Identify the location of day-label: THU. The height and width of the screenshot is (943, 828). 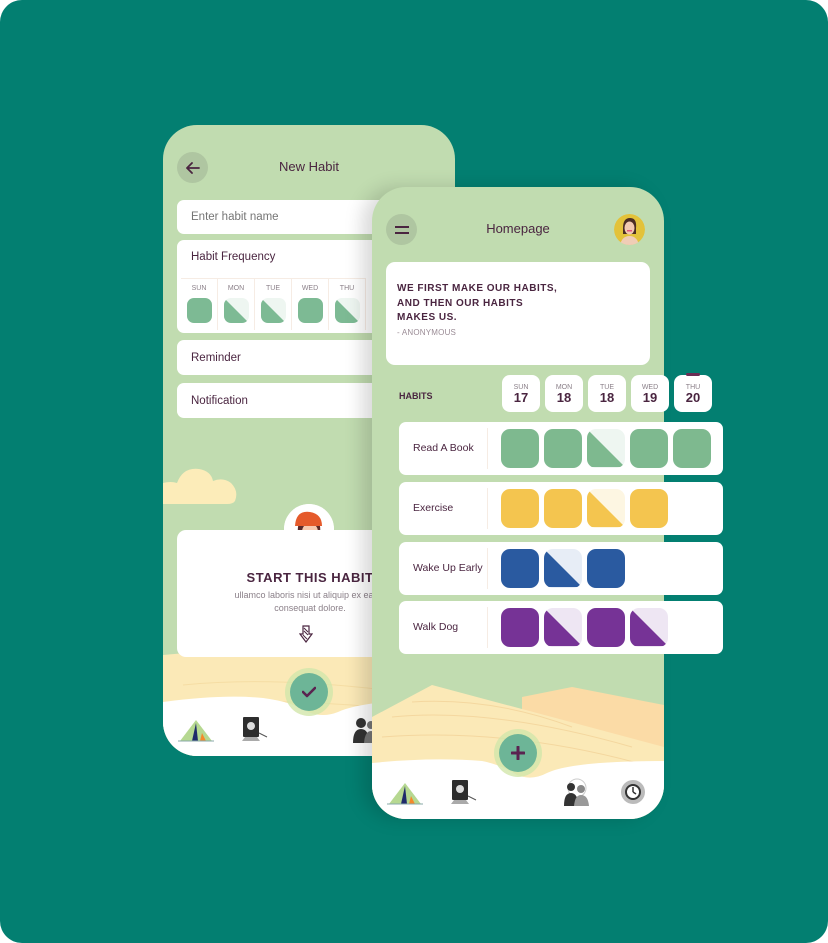
(347, 288).